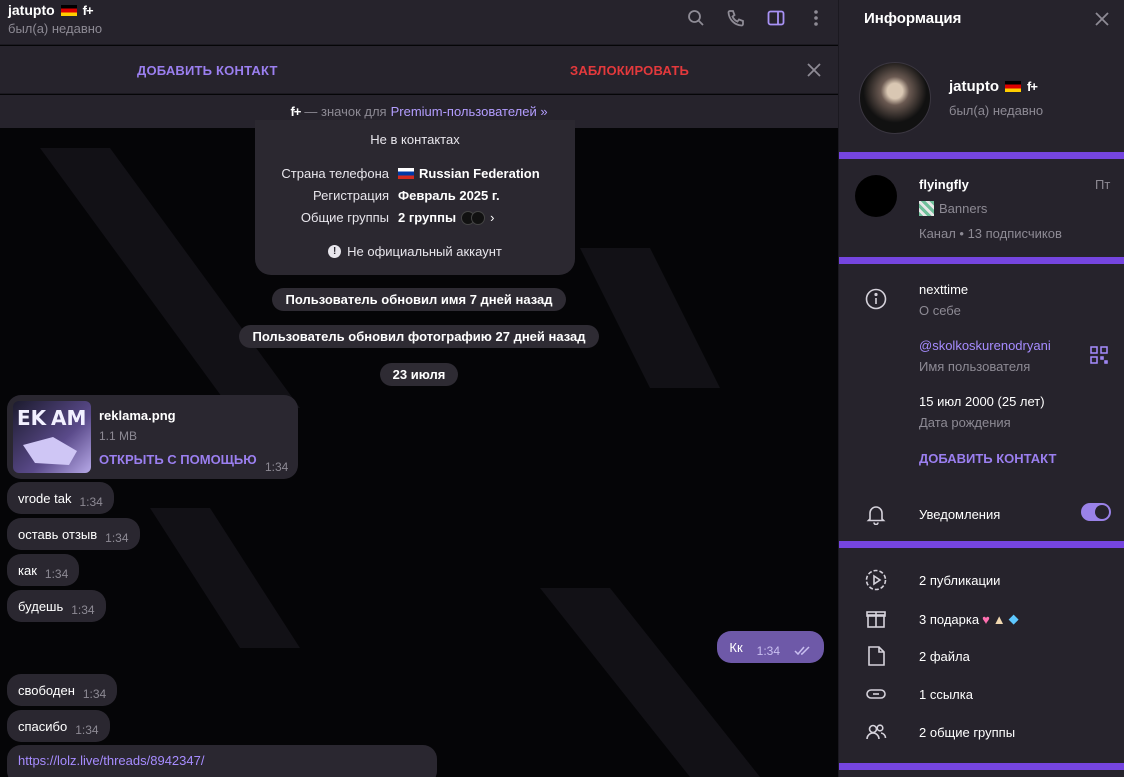 The width and height of the screenshot is (1124, 777). Describe the element at coordinates (982, 401) in the screenshot. I see `birthday-value: 15 июл 2000 (25 лет)` at that location.